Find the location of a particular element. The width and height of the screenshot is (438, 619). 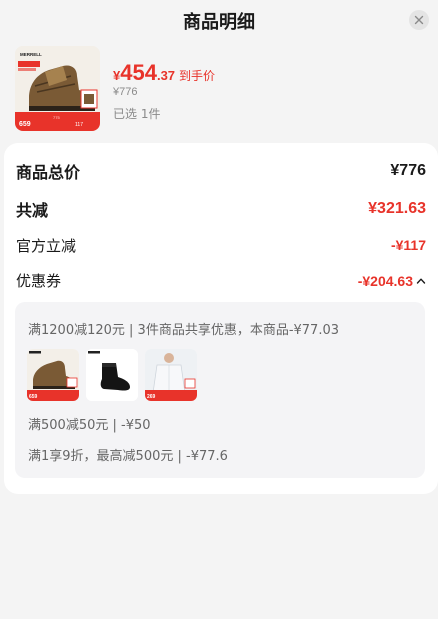

discount-value: ¥321.63 is located at coordinates (397, 208).